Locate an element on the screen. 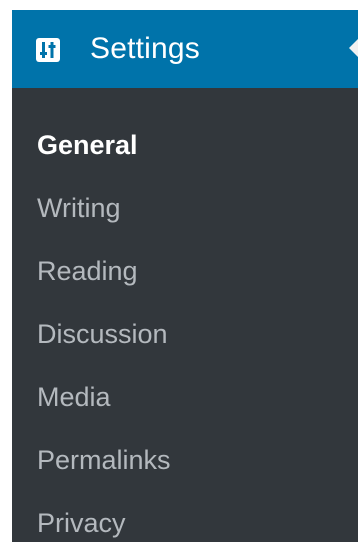  settings-sliders-icon is located at coordinates (48, 50).